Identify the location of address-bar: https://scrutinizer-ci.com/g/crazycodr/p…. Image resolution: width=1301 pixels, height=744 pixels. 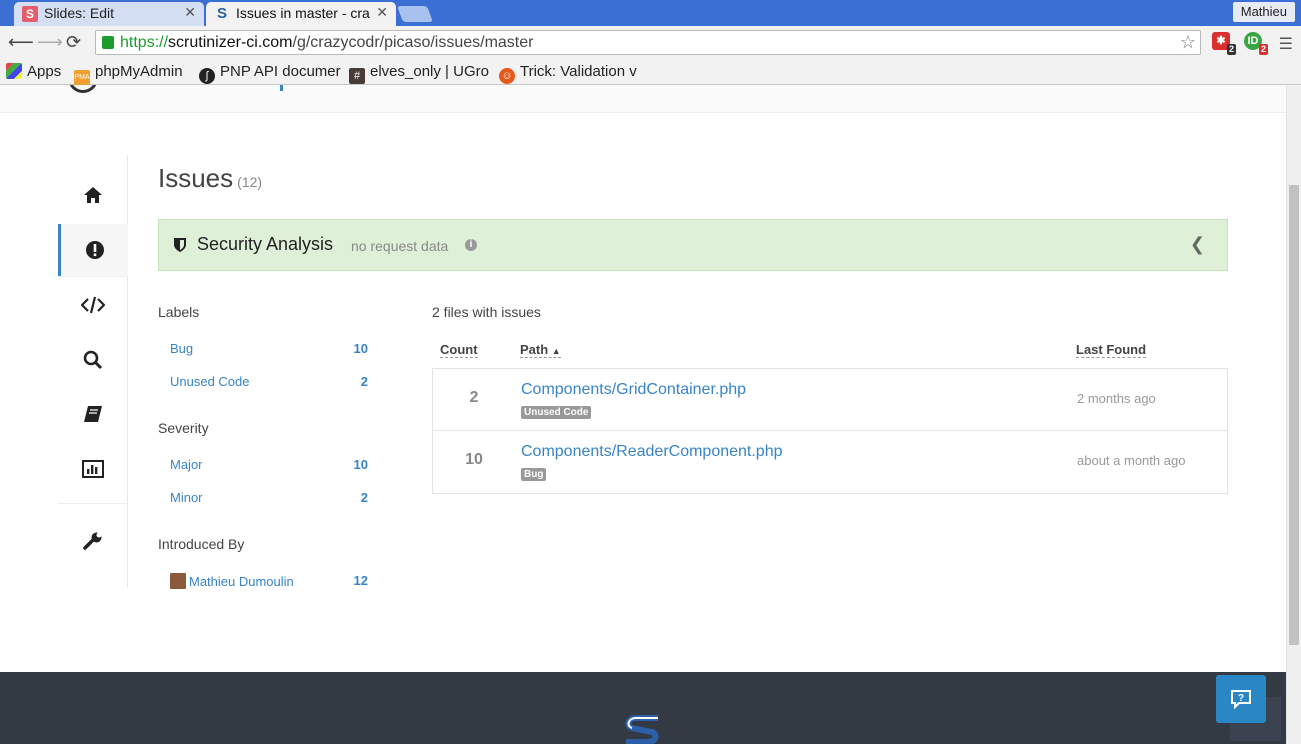
(648, 42).